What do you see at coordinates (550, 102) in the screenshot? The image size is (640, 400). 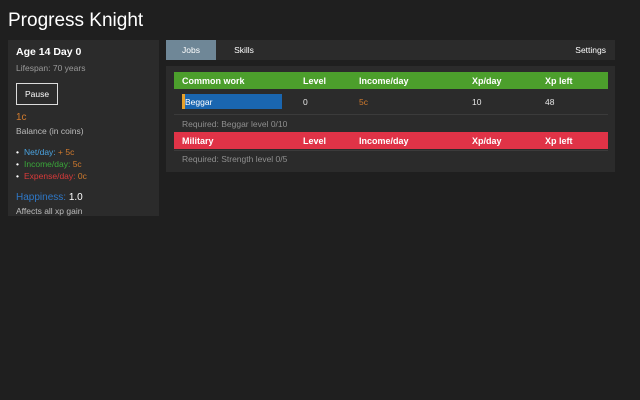 I see `job-xp-left: 48` at bounding box center [550, 102].